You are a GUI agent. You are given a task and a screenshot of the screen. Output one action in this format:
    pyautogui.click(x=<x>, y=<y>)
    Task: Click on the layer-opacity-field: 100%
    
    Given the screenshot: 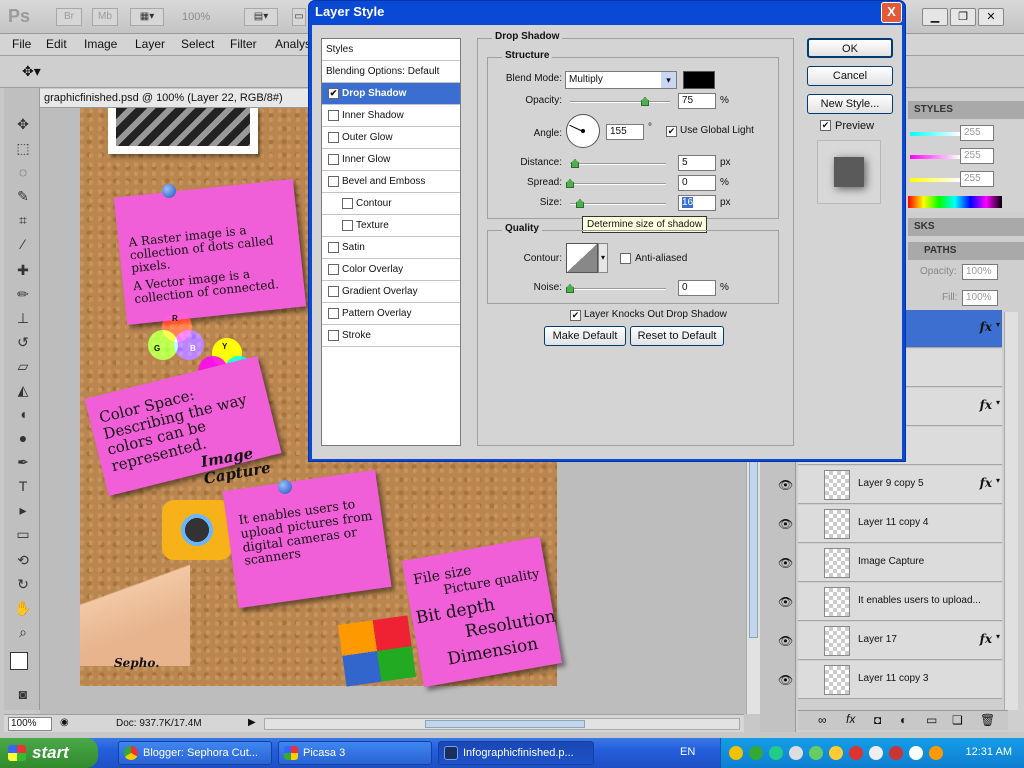 What is the action you would take?
    pyautogui.click(x=980, y=272)
    